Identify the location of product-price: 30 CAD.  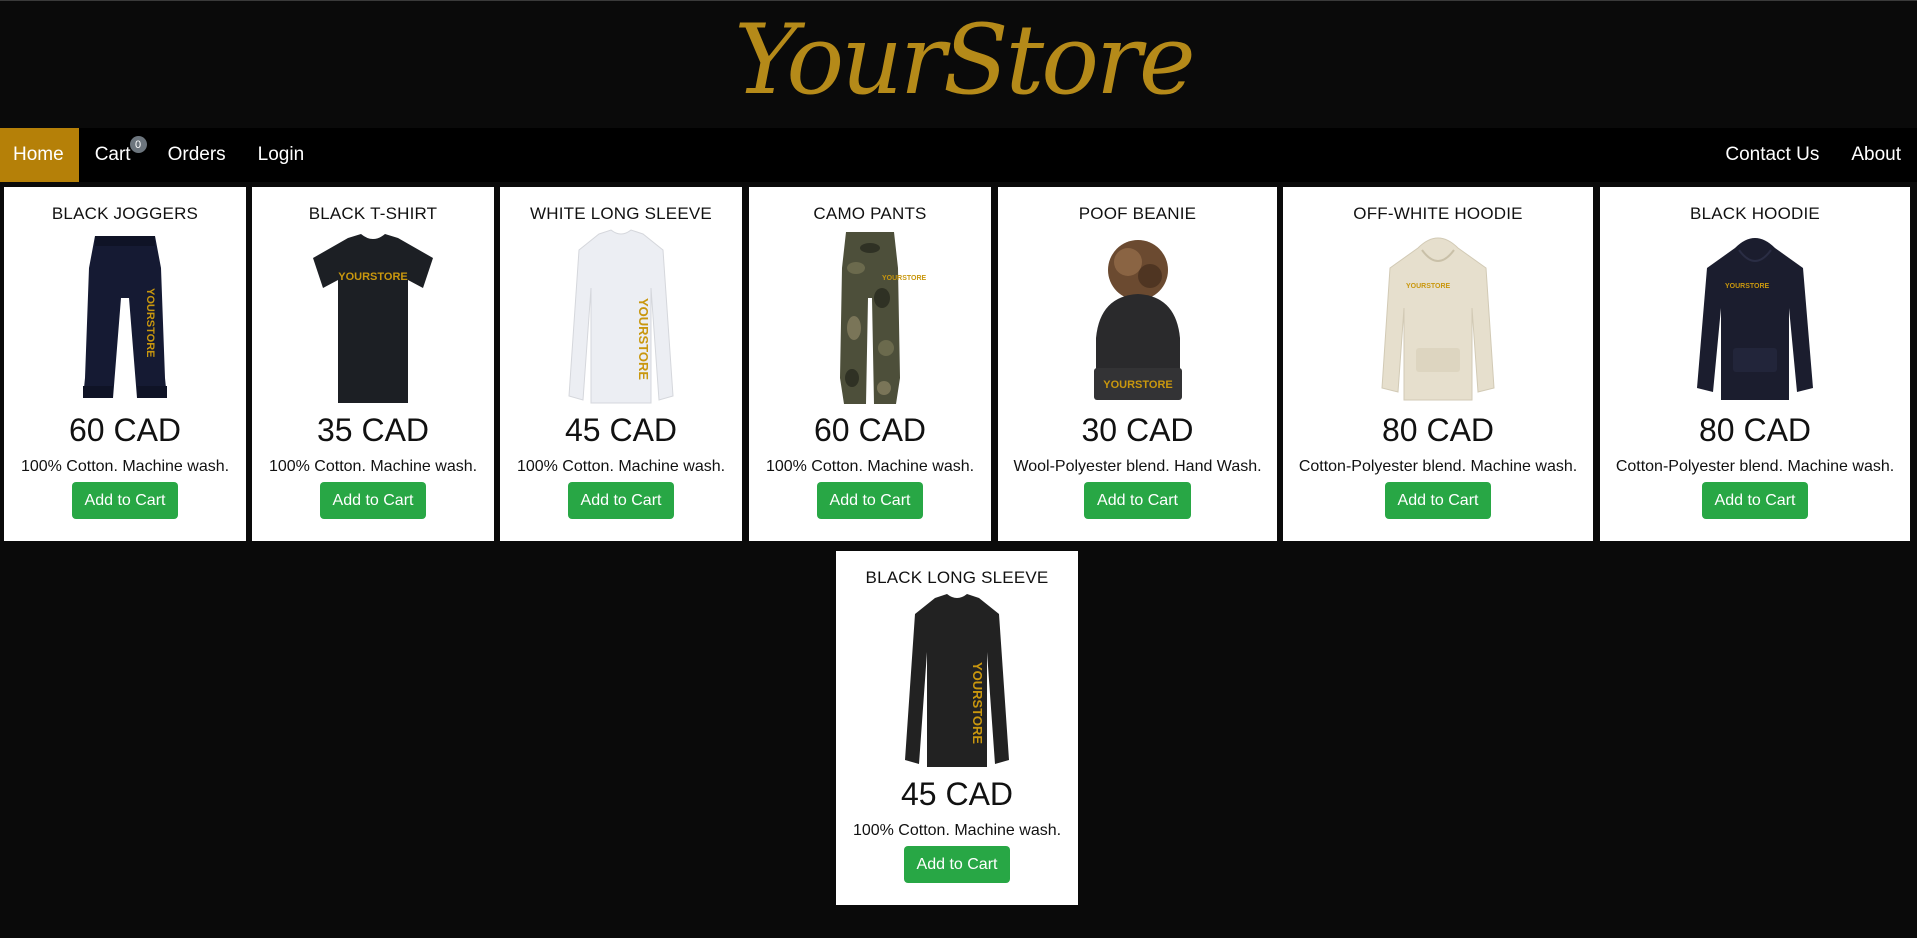
(1137, 430).